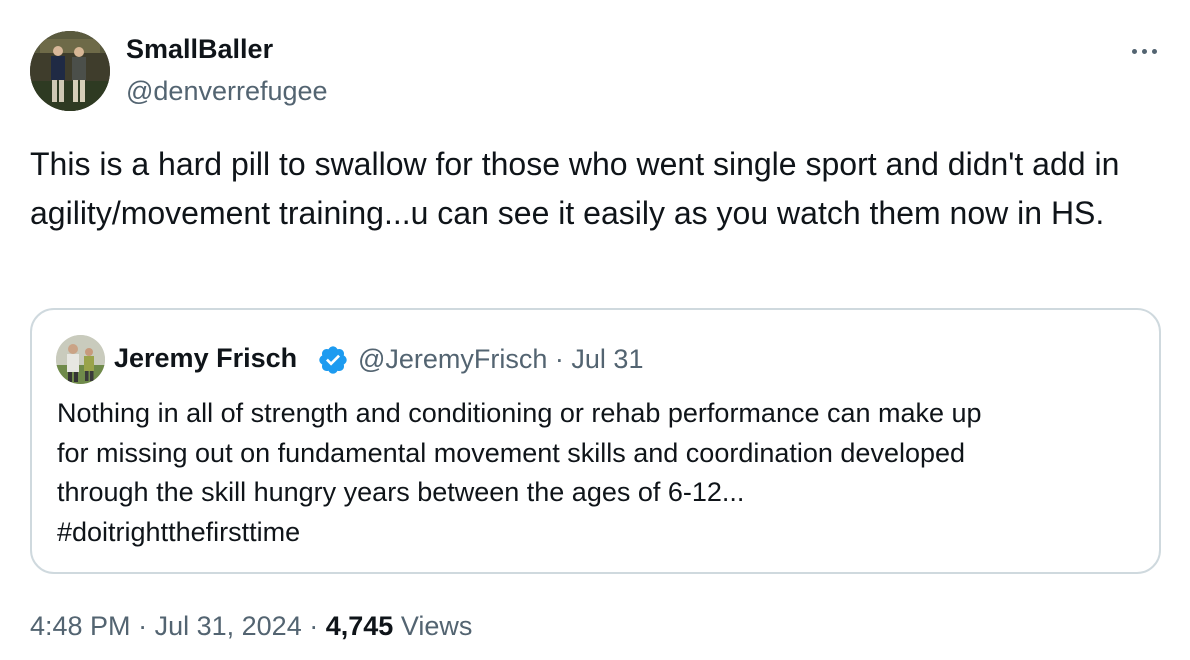 Image resolution: width=1190 pixels, height=660 pixels. What do you see at coordinates (80, 626) in the screenshot?
I see `tweet-time: 4:48 PM` at bounding box center [80, 626].